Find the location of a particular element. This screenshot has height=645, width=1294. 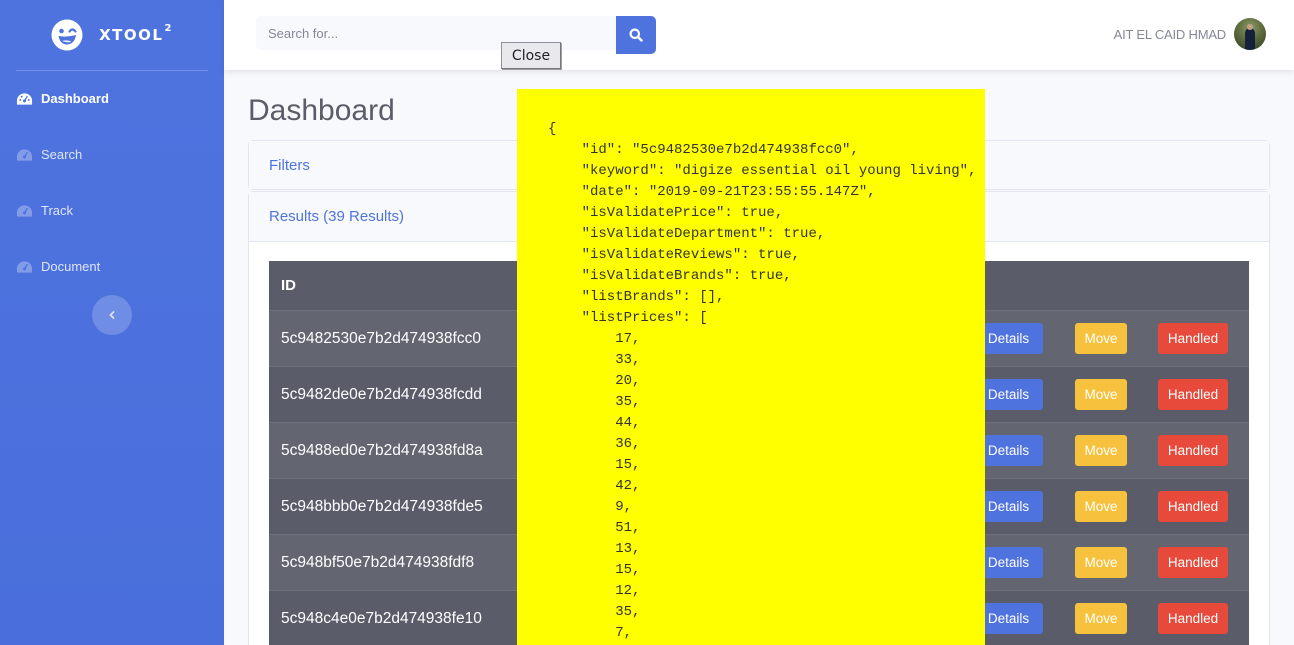

brand: XTOOL2 is located at coordinates (112, 35).